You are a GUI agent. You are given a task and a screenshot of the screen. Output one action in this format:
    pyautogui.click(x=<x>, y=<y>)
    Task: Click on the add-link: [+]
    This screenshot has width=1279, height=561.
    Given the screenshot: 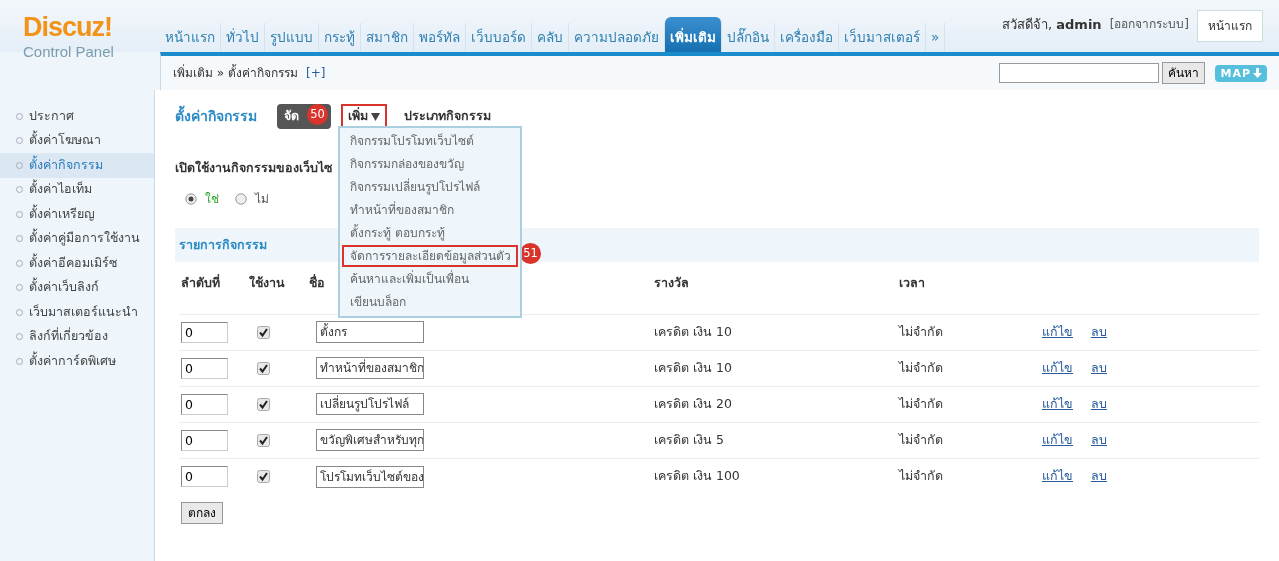 What is the action you would take?
    pyautogui.click(x=316, y=73)
    